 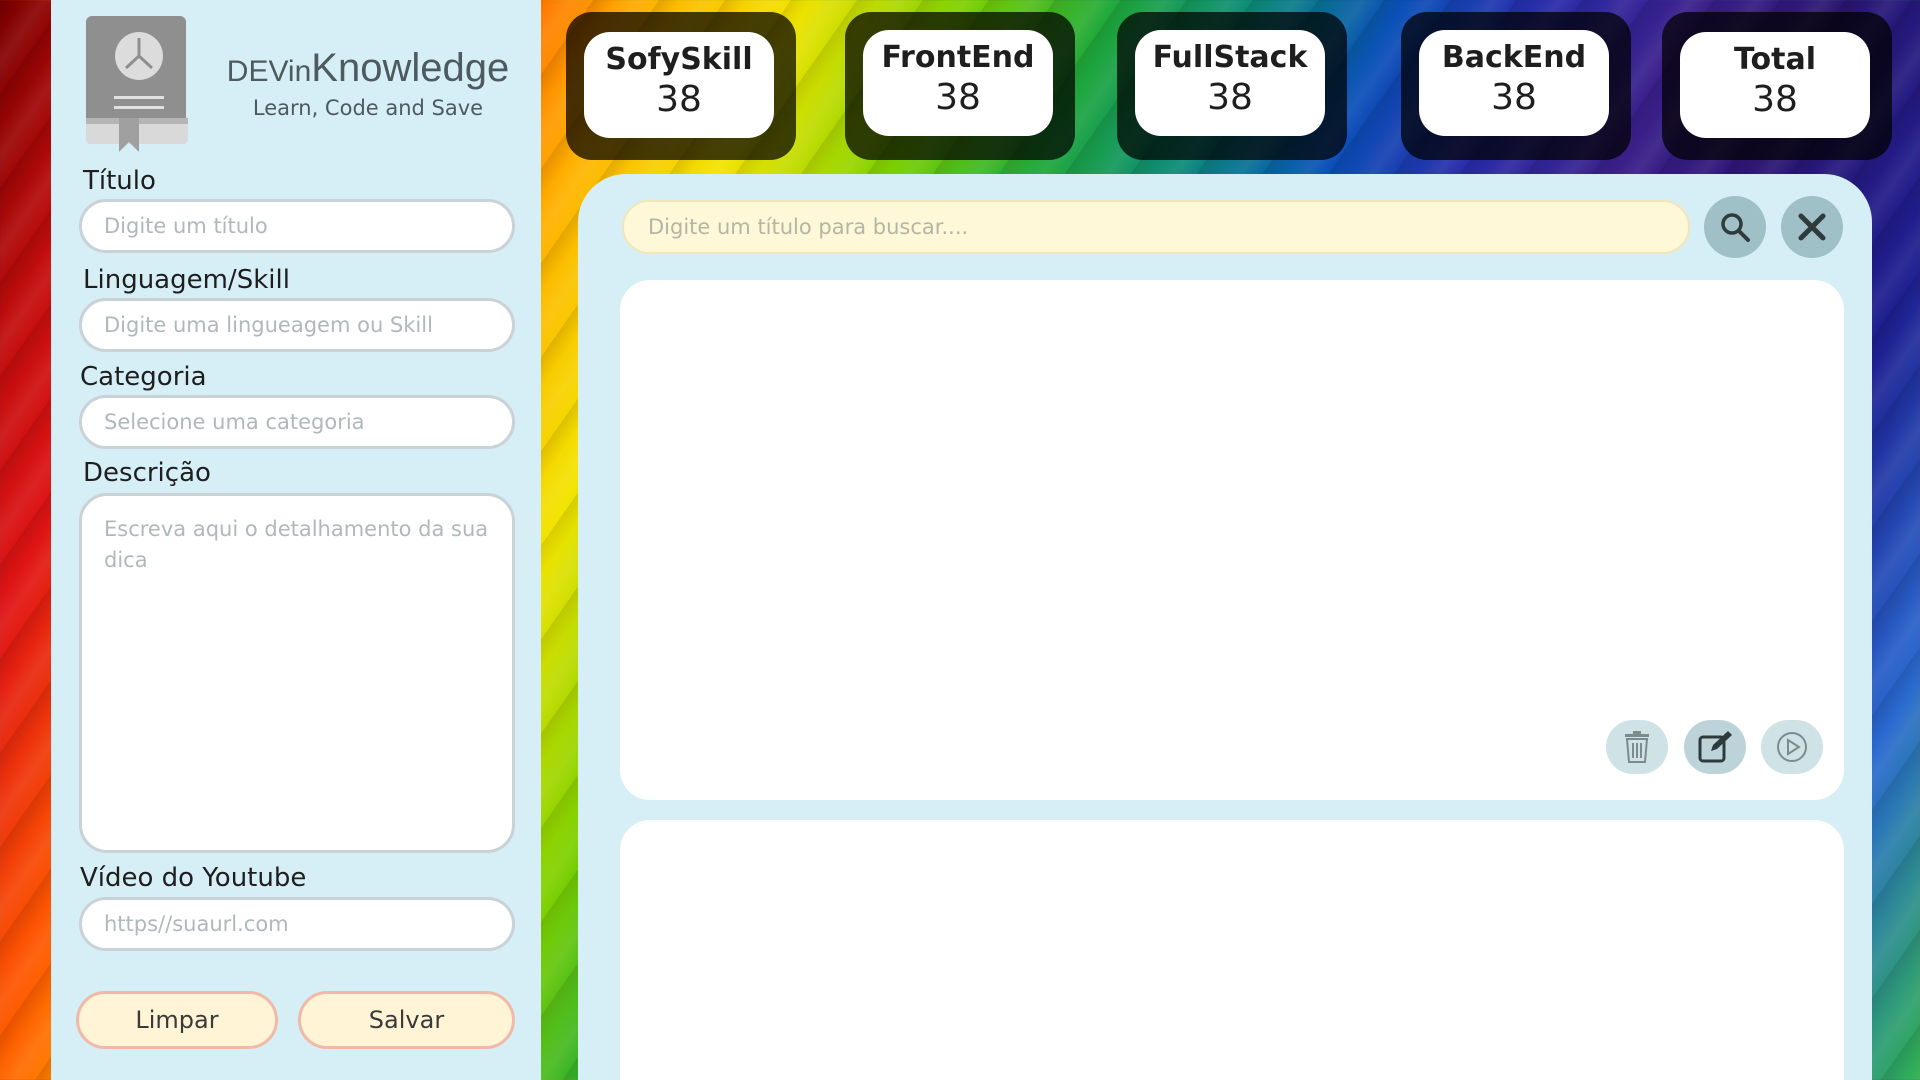 What do you see at coordinates (679, 59) in the screenshot?
I see `stat-title: SofySkill` at bounding box center [679, 59].